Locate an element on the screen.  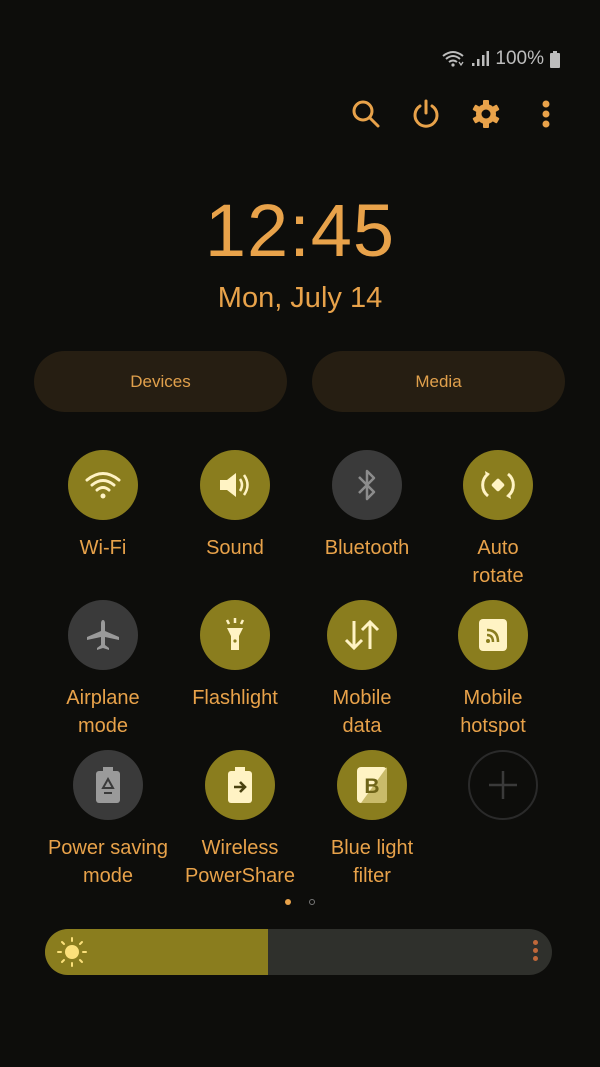
tile-airplane-mode-button is located at coordinates (103, 635).